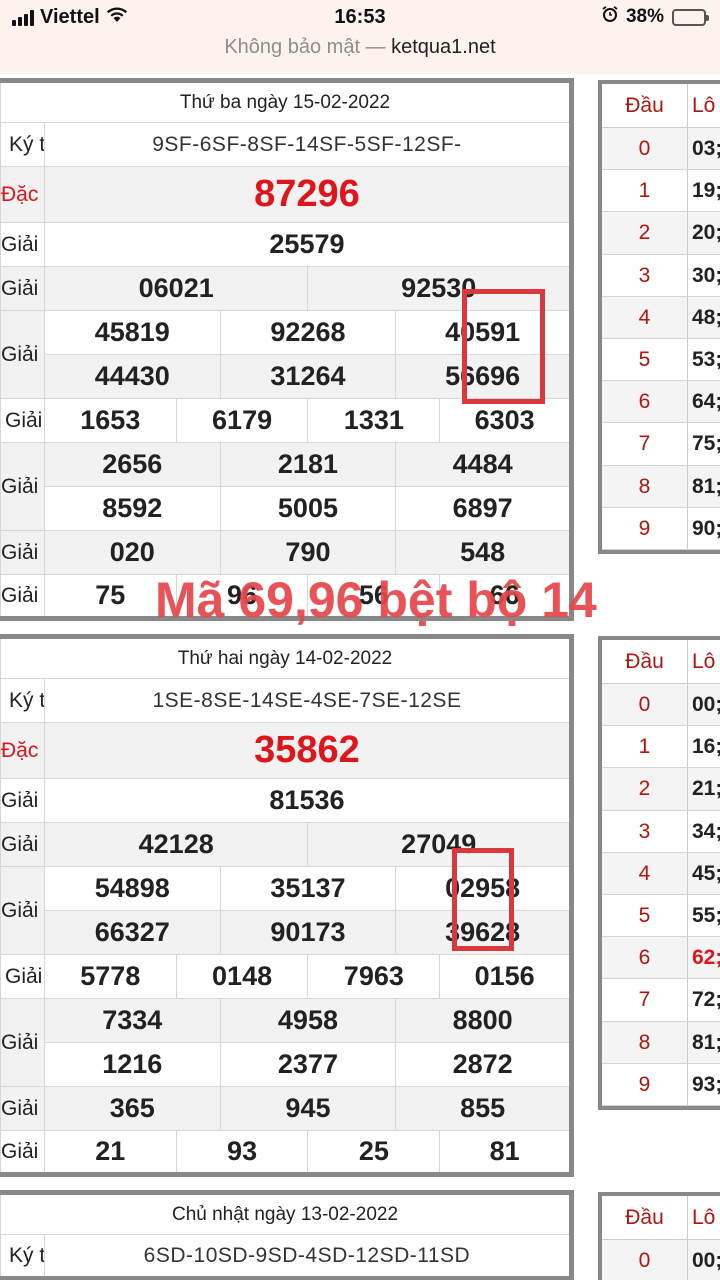 Image resolution: width=720 pixels, height=1280 pixels. I want to click on fifth-prize: 1216, so click(132, 1064).